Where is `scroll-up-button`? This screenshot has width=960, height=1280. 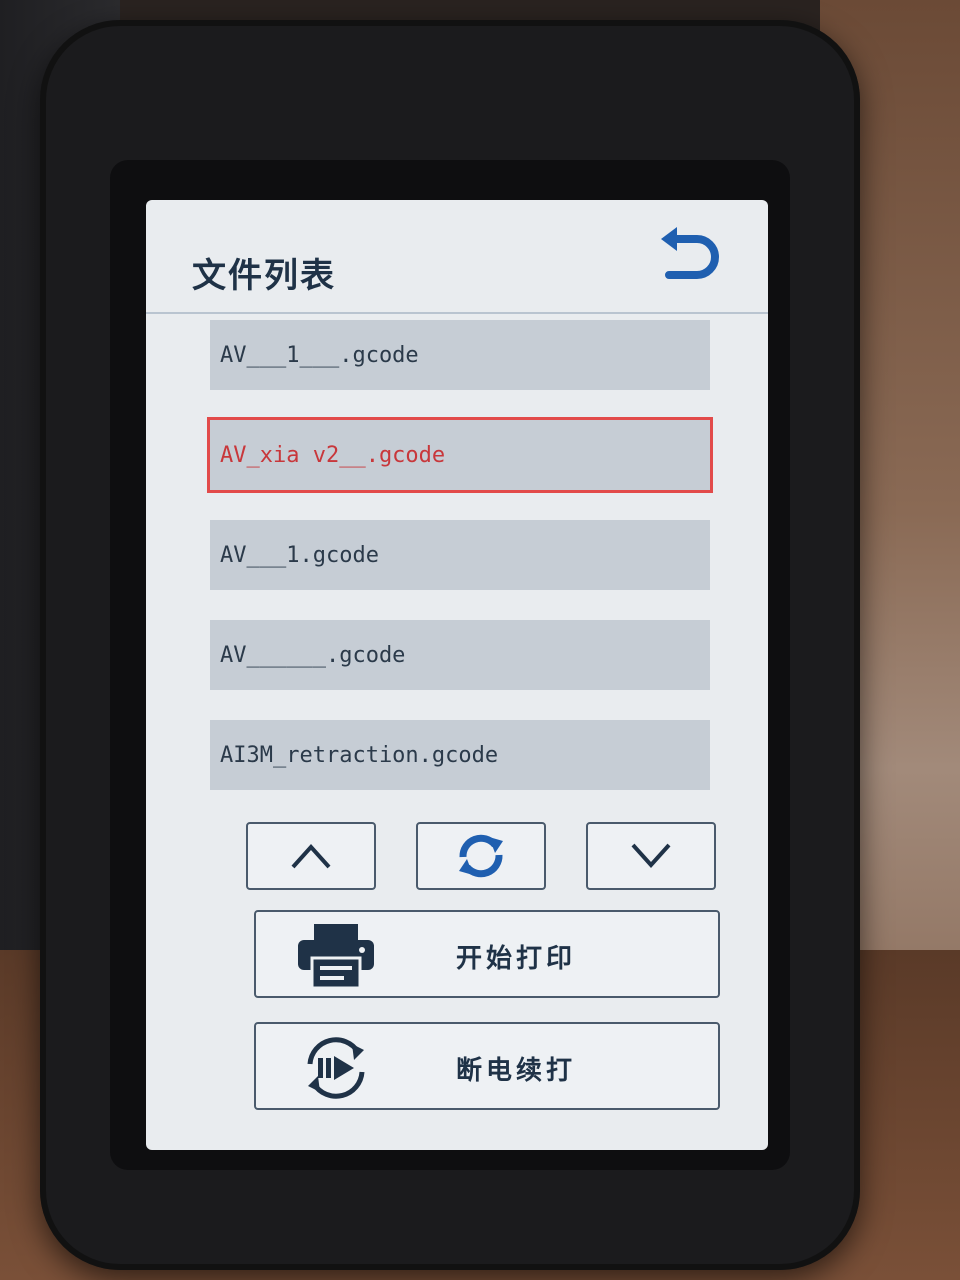 scroll-up-button is located at coordinates (311, 856).